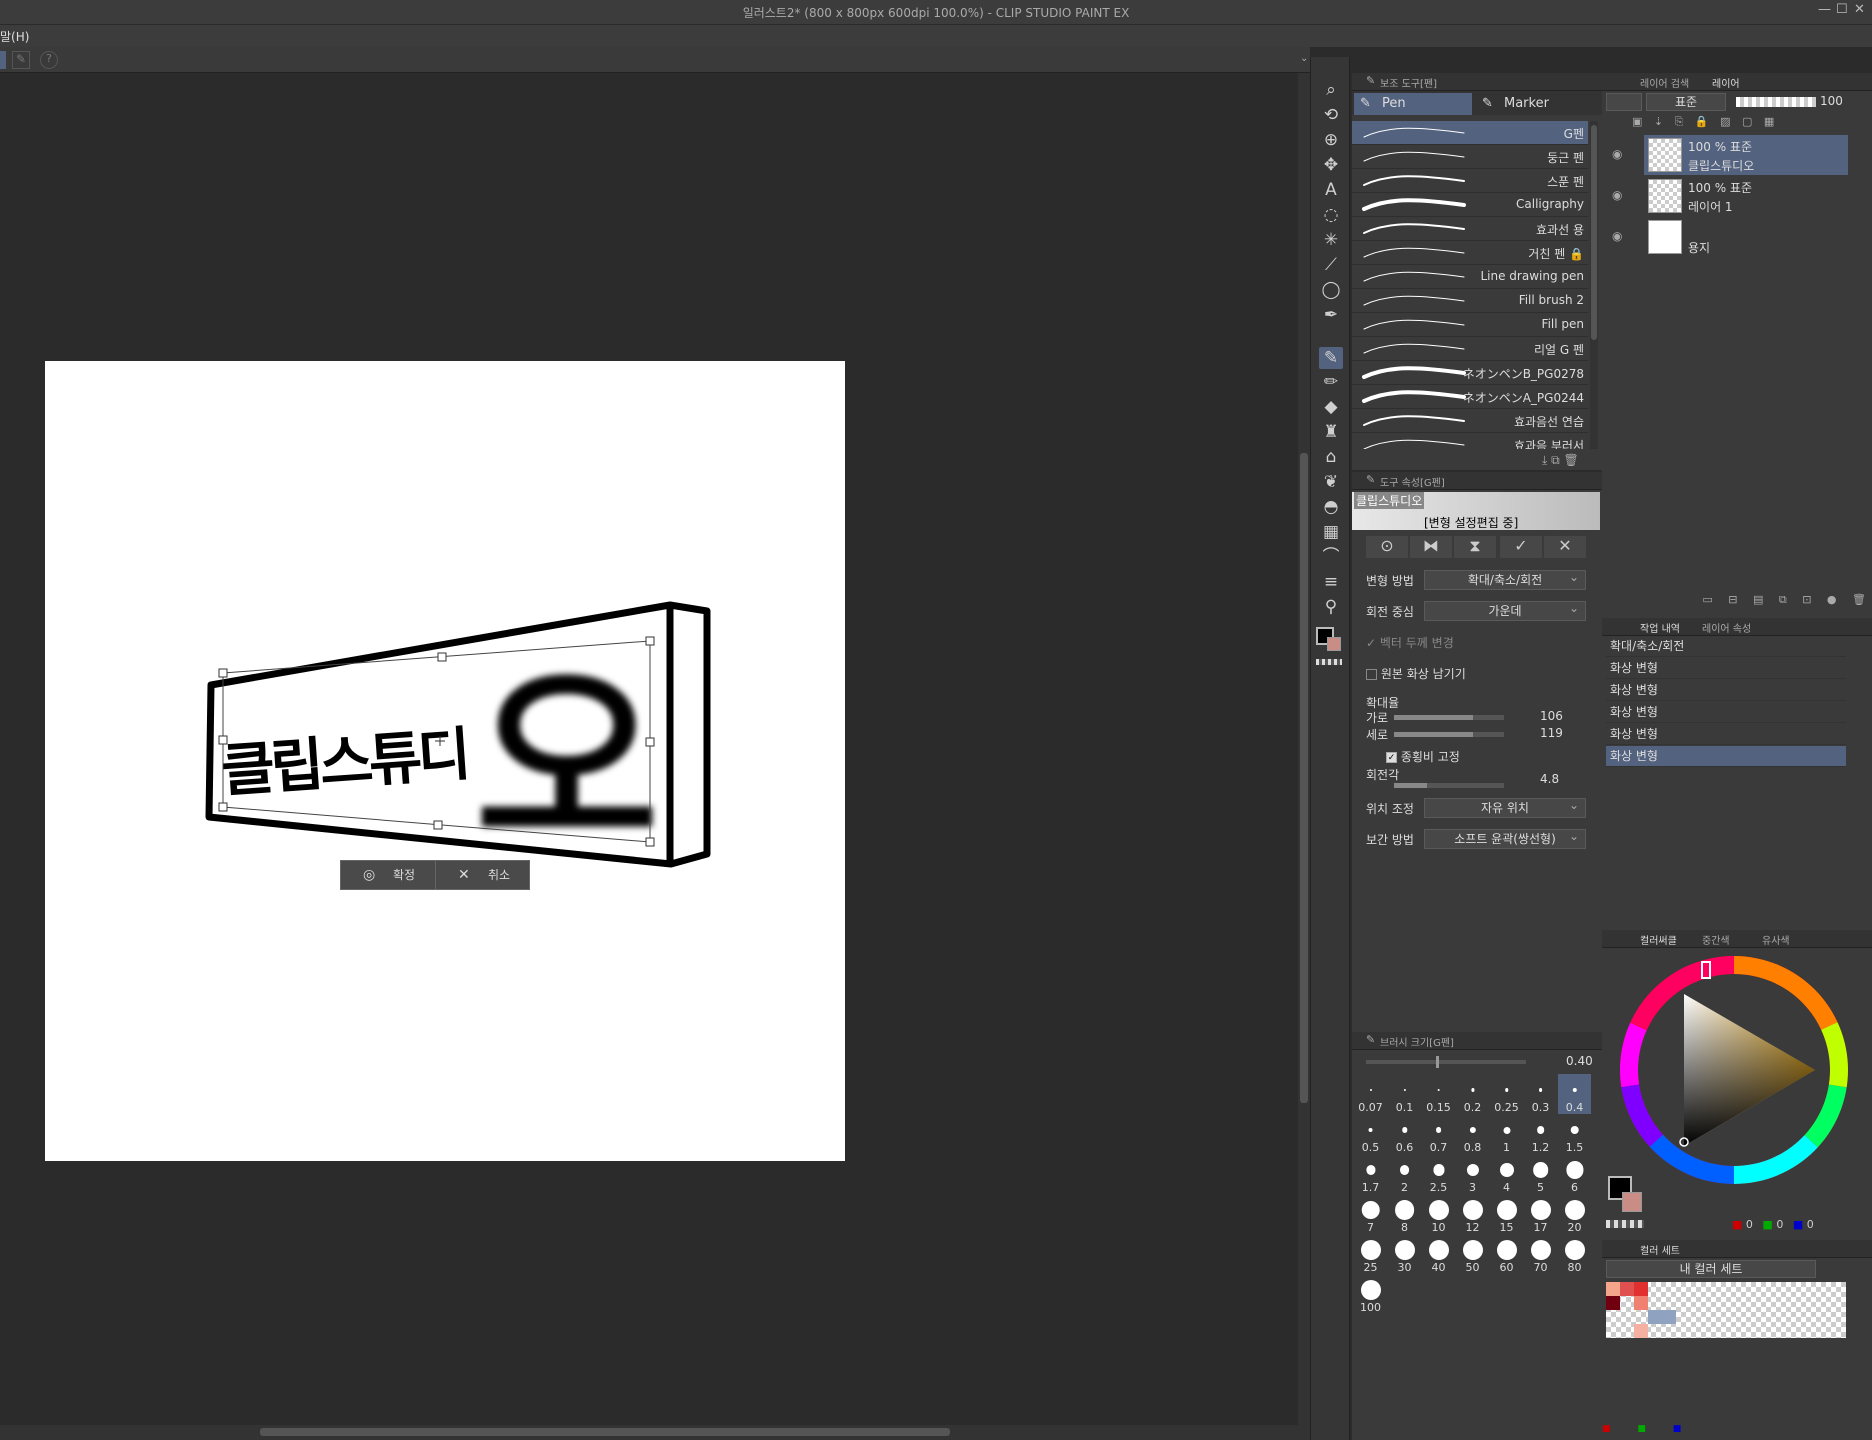 The width and height of the screenshot is (1872, 1440). What do you see at coordinates (388, 875) in the screenshot?
I see `confirm-button: ◎ 확정` at bounding box center [388, 875].